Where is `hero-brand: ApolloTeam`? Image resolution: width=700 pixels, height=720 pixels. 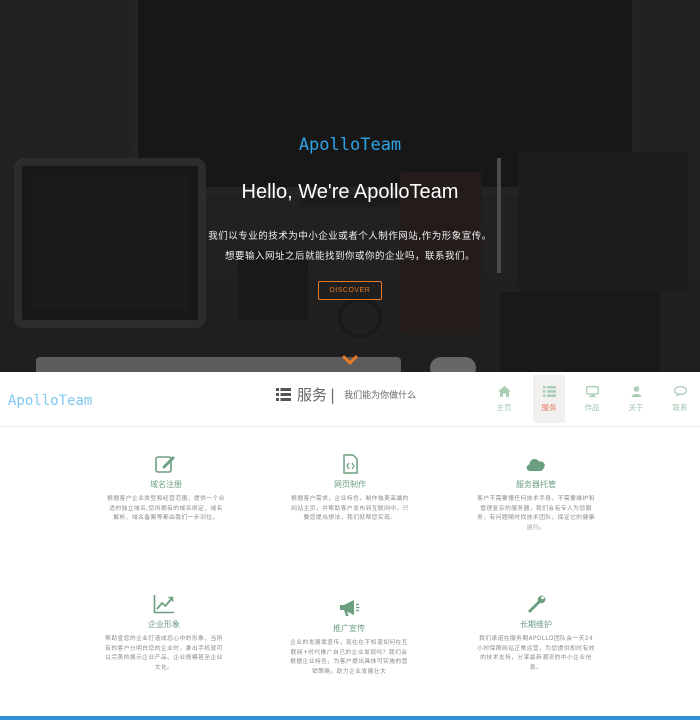
hero-brand: ApolloTeam is located at coordinates (350, 145).